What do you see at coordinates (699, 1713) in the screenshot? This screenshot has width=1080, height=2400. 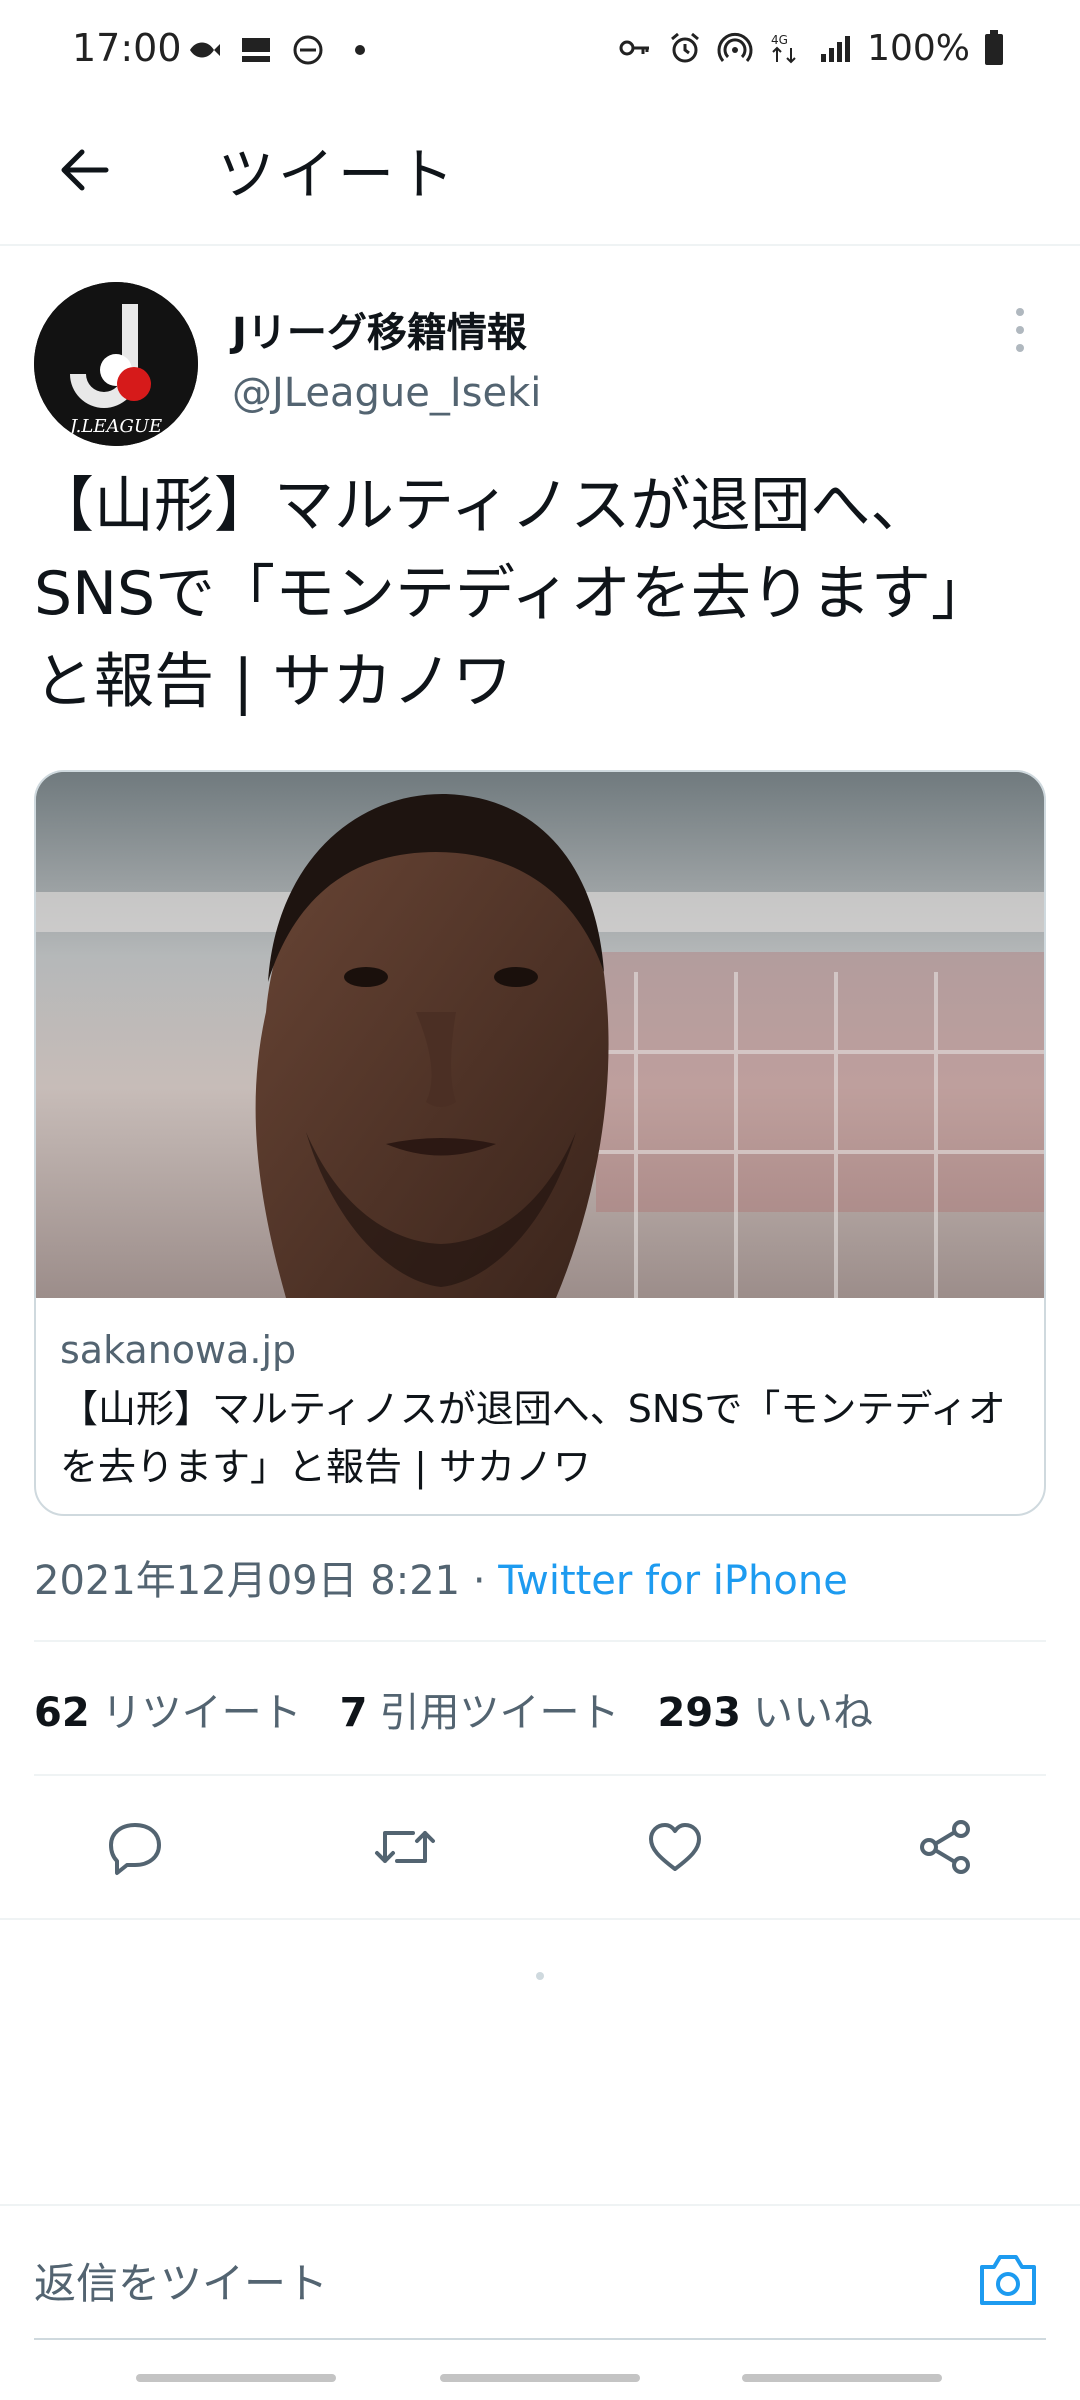 I see `like-count: 293` at bounding box center [699, 1713].